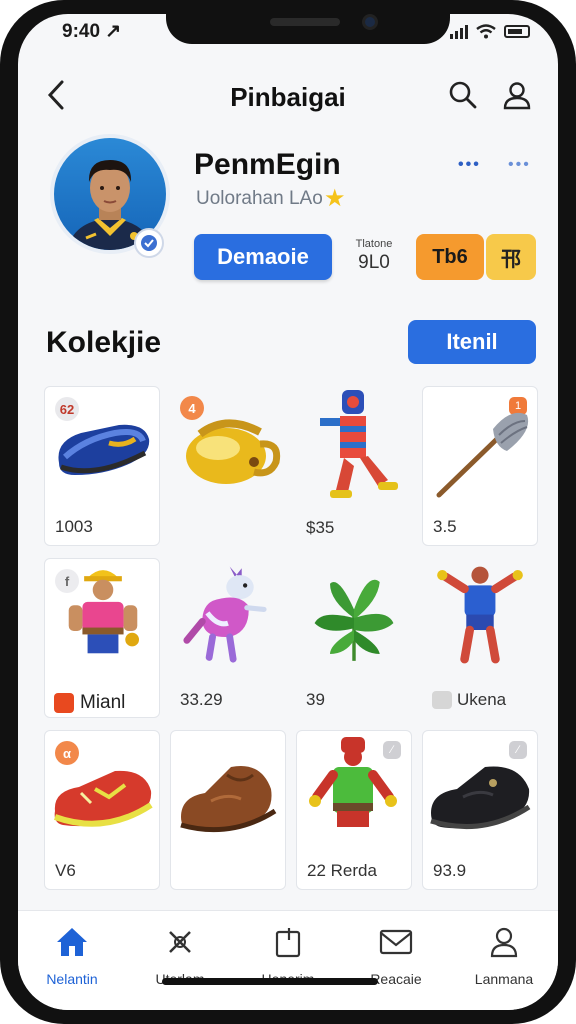  I want to click on item-price-text: 93.9, so click(450, 870).